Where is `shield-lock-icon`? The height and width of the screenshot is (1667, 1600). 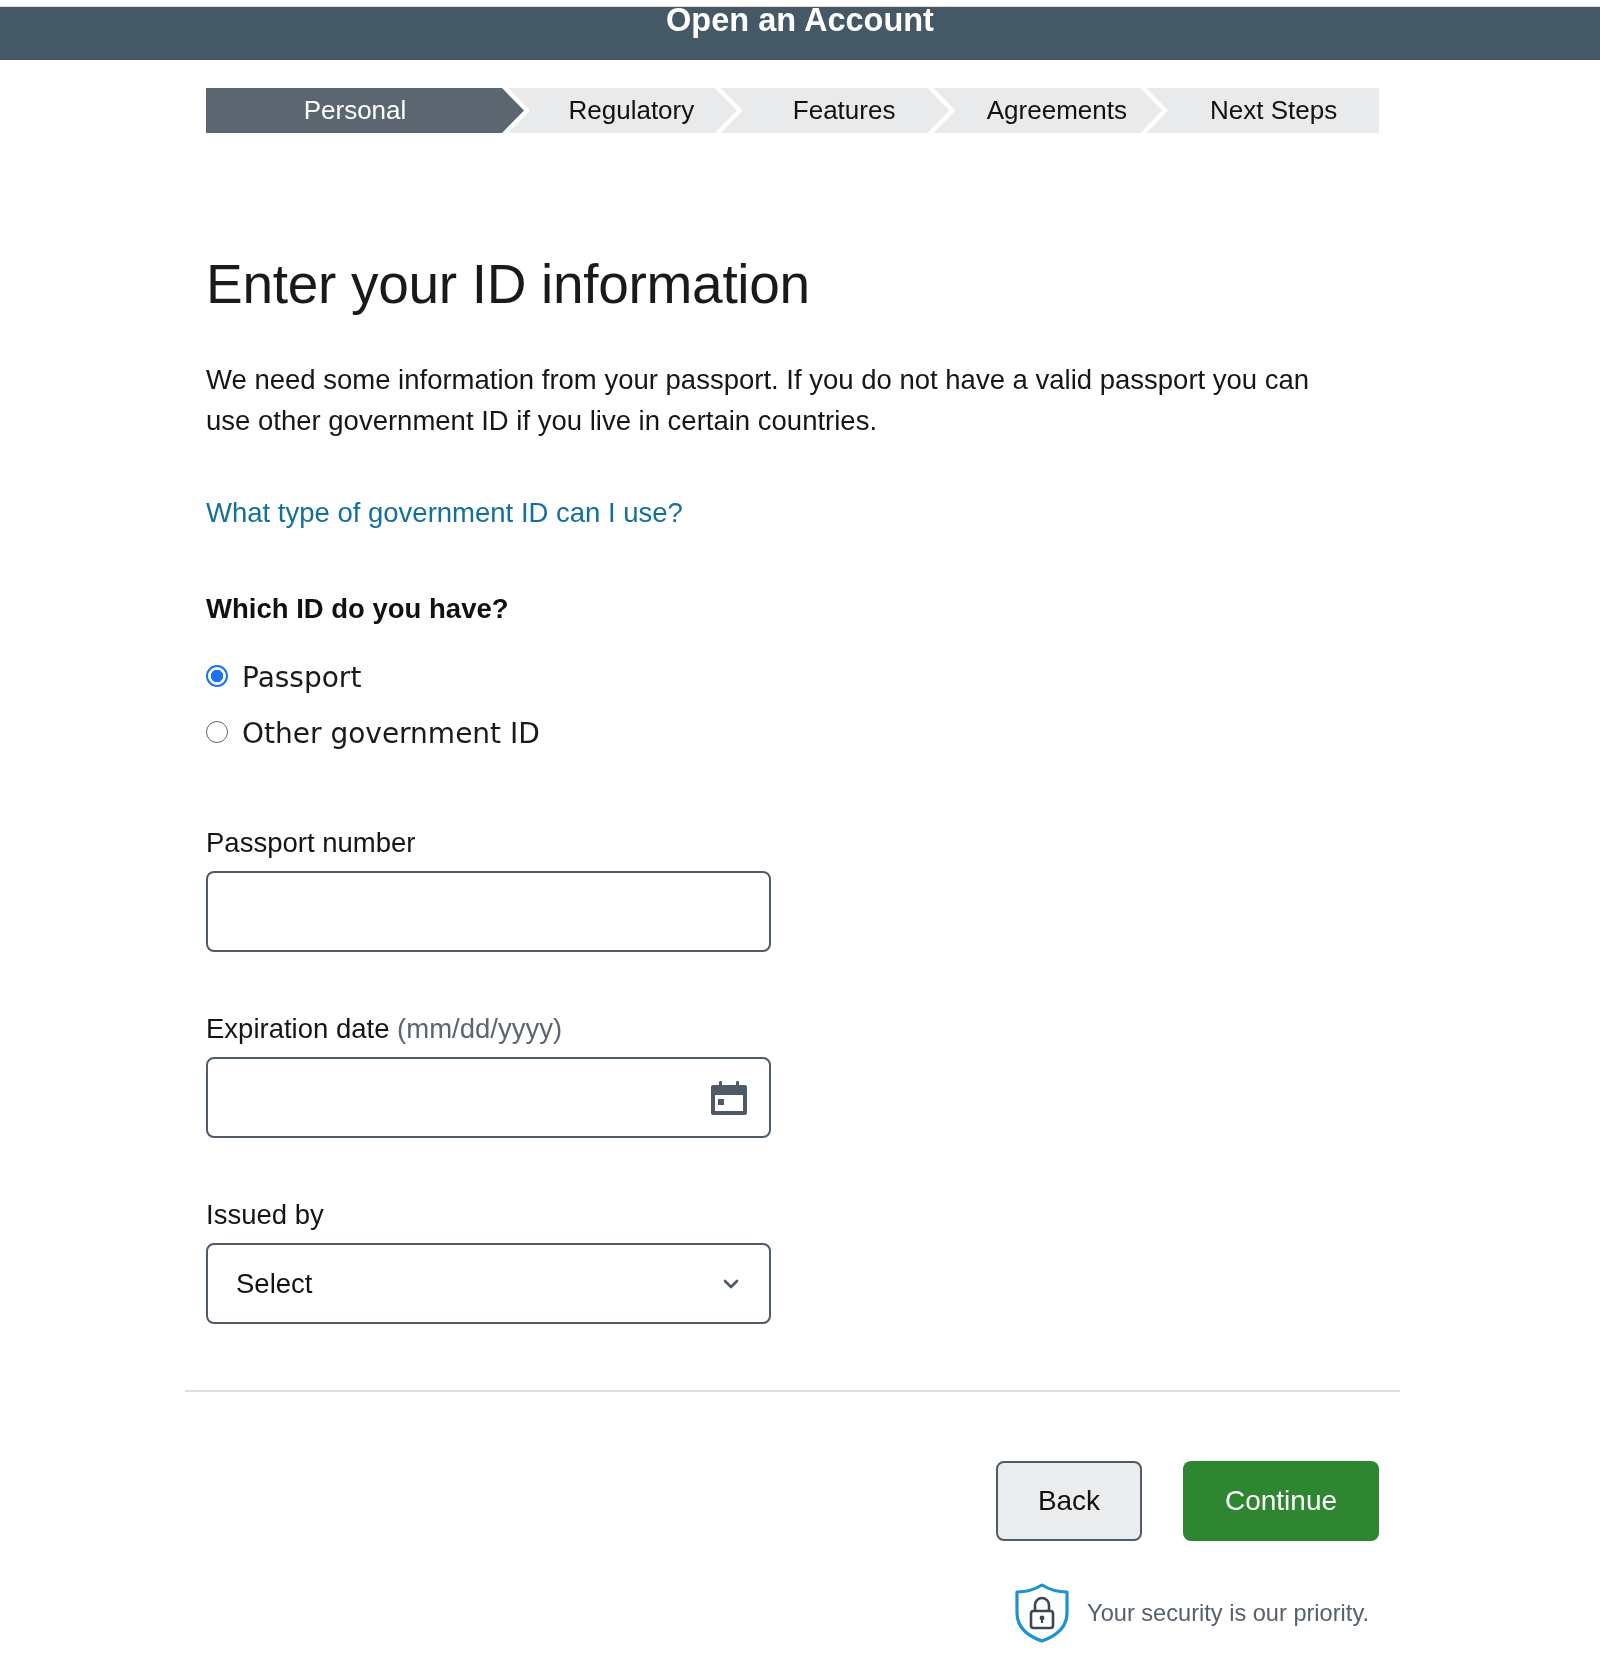
shield-lock-icon is located at coordinates (1042, 1613).